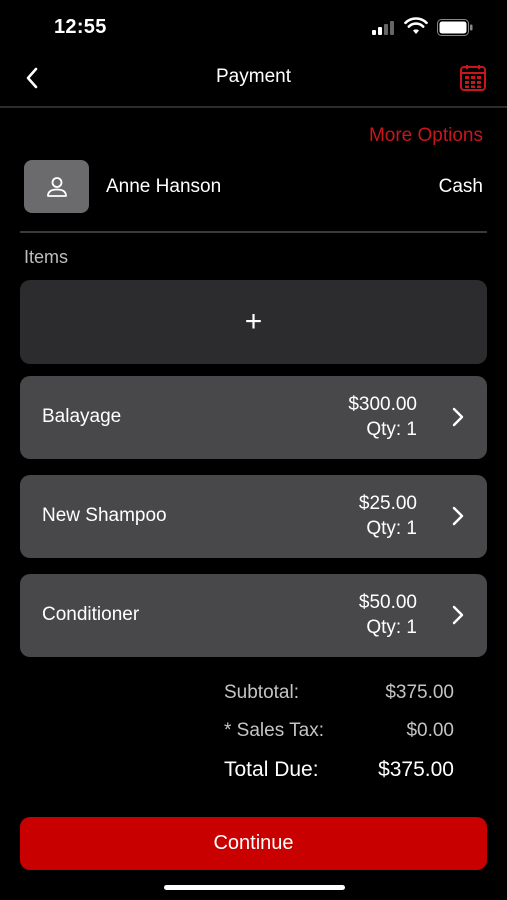  What do you see at coordinates (387, 602) in the screenshot?
I see `item-price: $50.00` at bounding box center [387, 602].